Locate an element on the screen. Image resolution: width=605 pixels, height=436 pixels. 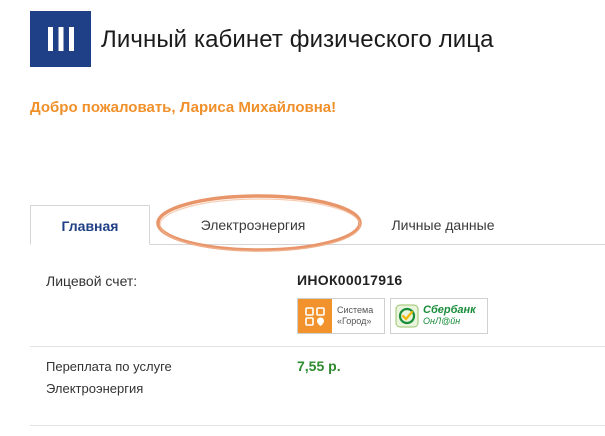
sberbank-icon is located at coordinates (407, 316).